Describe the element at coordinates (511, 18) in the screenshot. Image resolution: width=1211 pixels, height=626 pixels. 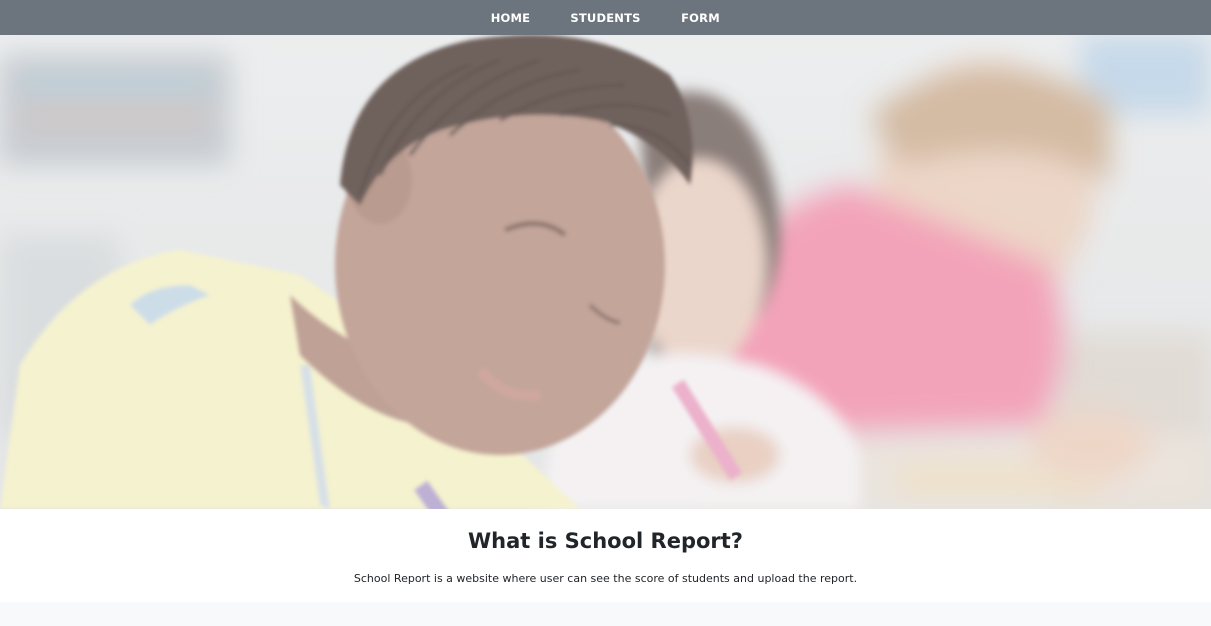
I see `nav-home-link: HOME` at that location.